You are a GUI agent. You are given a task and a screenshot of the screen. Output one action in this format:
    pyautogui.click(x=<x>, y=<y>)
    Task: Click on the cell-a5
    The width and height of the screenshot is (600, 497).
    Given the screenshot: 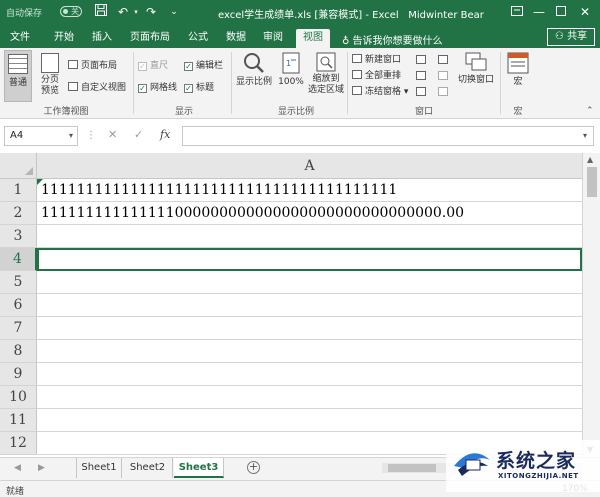 What is the action you would take?
    pyautogui.click(x=309, y=282)
    